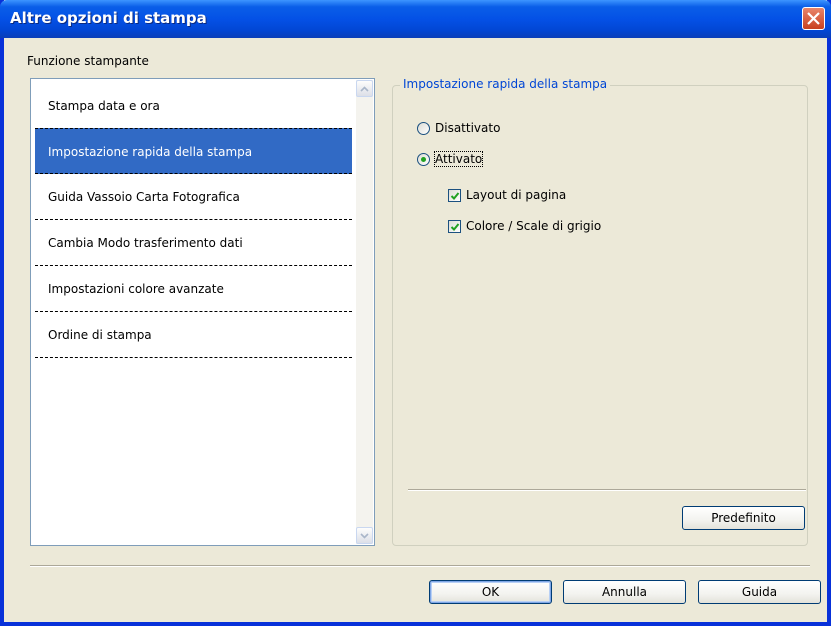 Image resolution: width=831 pixels, height=626 pixels. What do you see at coordinates (420, 566) in the screenshot?
I see `footer-separator` at bounding box center [420, 566].